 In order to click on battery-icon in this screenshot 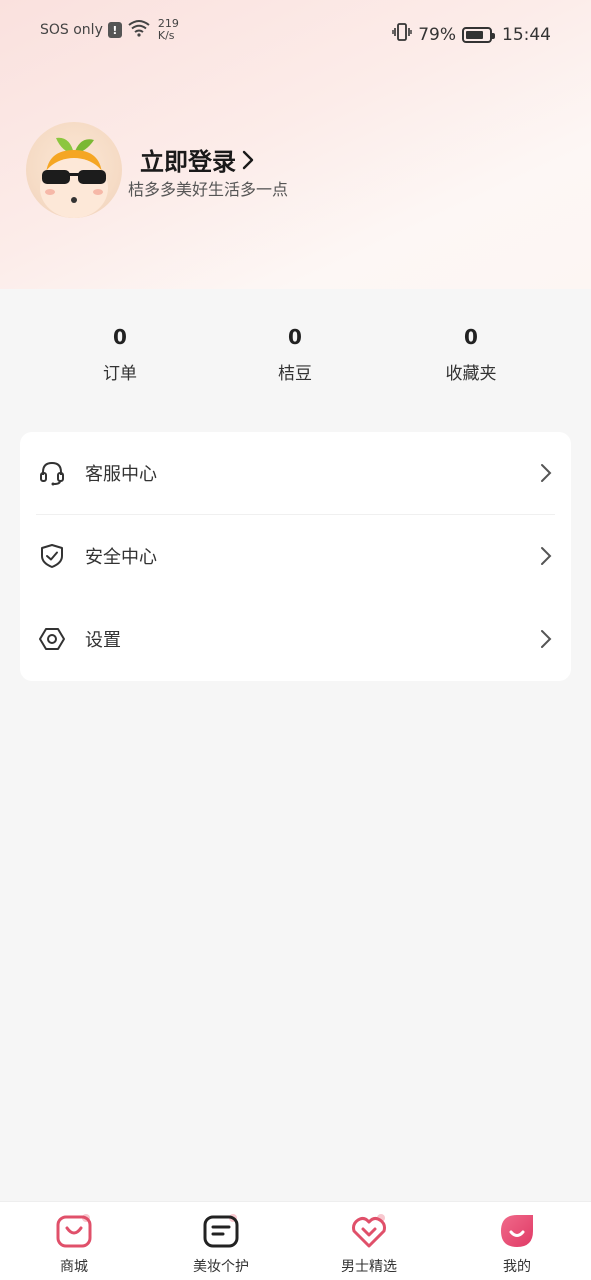, I will do `click(478, 34)`.